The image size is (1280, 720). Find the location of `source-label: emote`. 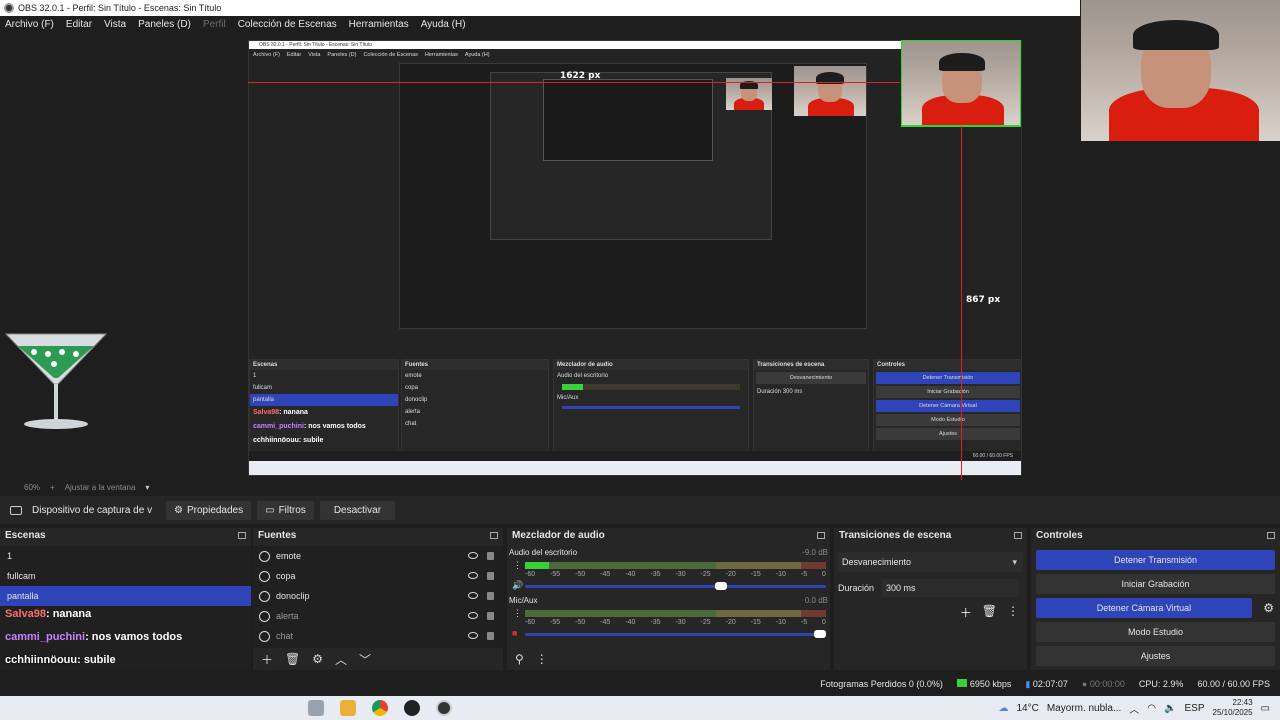

source-label: emote is located at coordinates (289, 556).